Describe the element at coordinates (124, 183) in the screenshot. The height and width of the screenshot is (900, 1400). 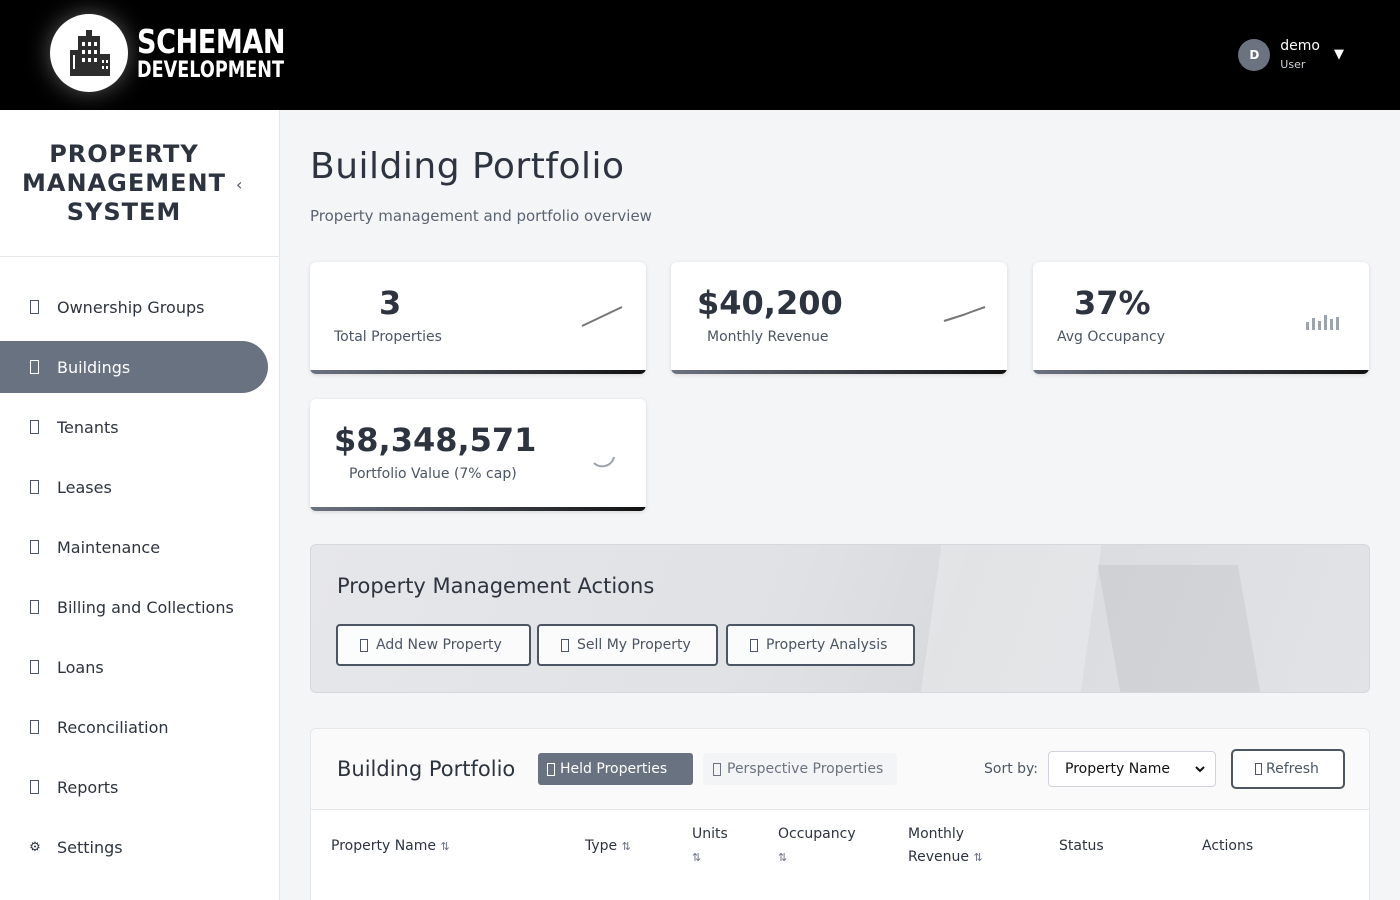
I see `system-title: PROPERTY MANAGEMENT SYSTEM` at that location.